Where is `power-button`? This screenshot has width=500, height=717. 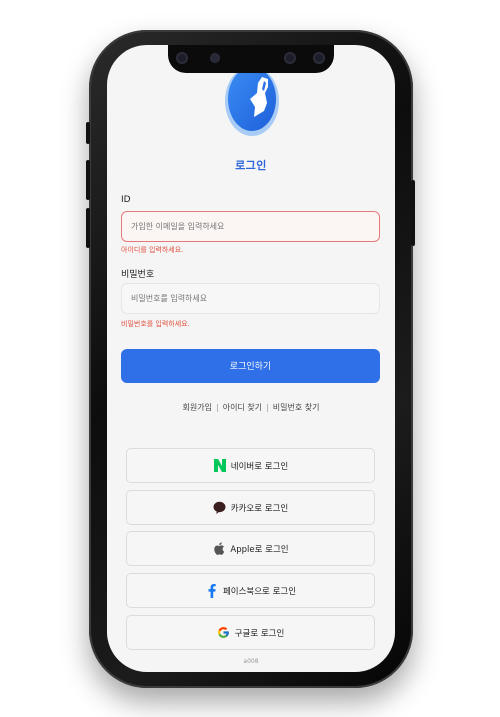 power-button is located at coordinates (413, 213).